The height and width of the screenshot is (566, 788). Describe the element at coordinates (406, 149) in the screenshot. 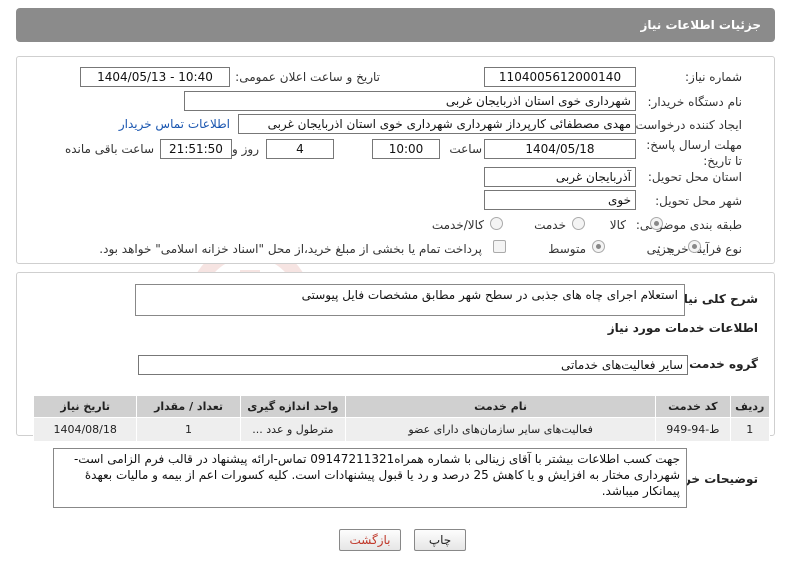

I see `deadline-time-field: 10:00` at that location.